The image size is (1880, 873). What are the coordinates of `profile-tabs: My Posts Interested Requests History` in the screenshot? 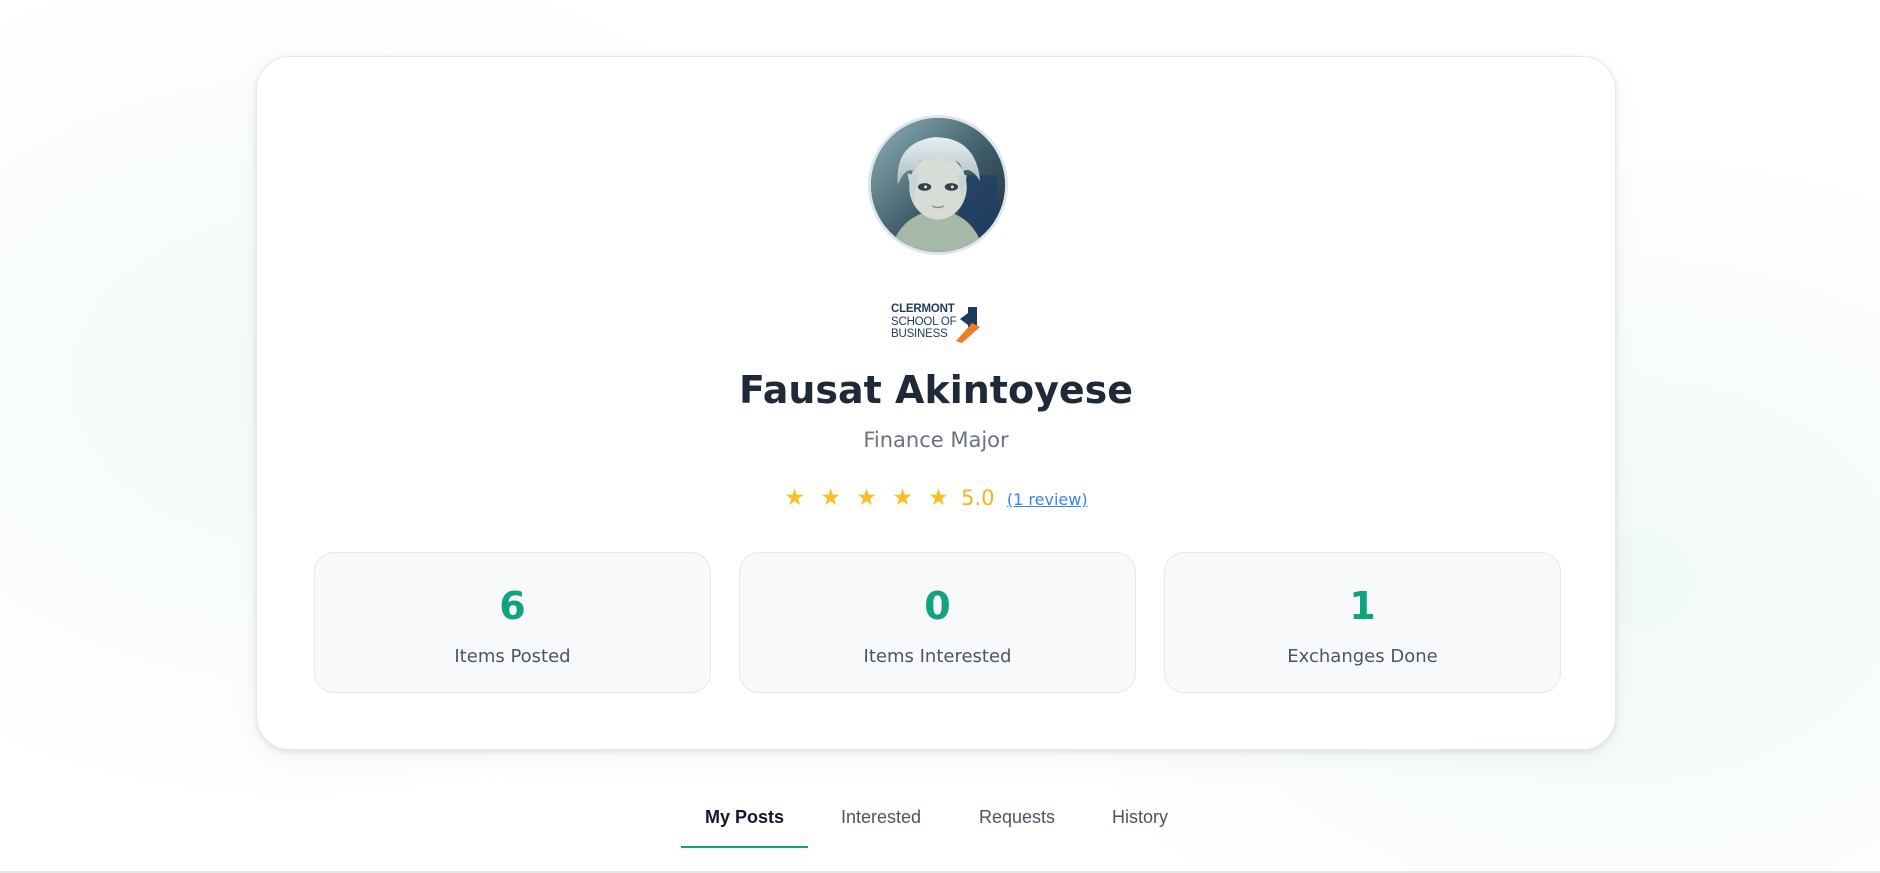 It's located at (940, 823).